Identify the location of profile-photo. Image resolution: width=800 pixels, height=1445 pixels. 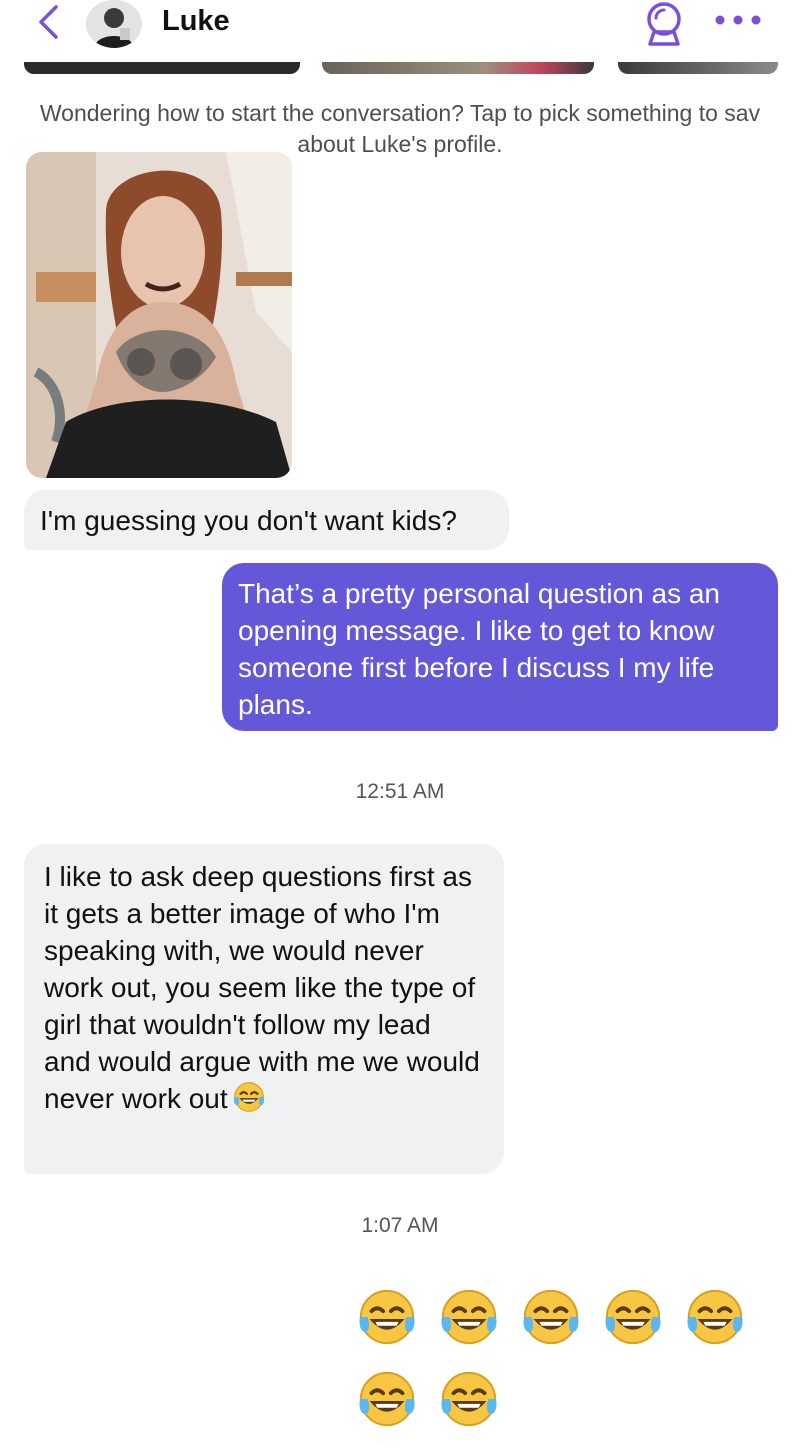
(159, 315).